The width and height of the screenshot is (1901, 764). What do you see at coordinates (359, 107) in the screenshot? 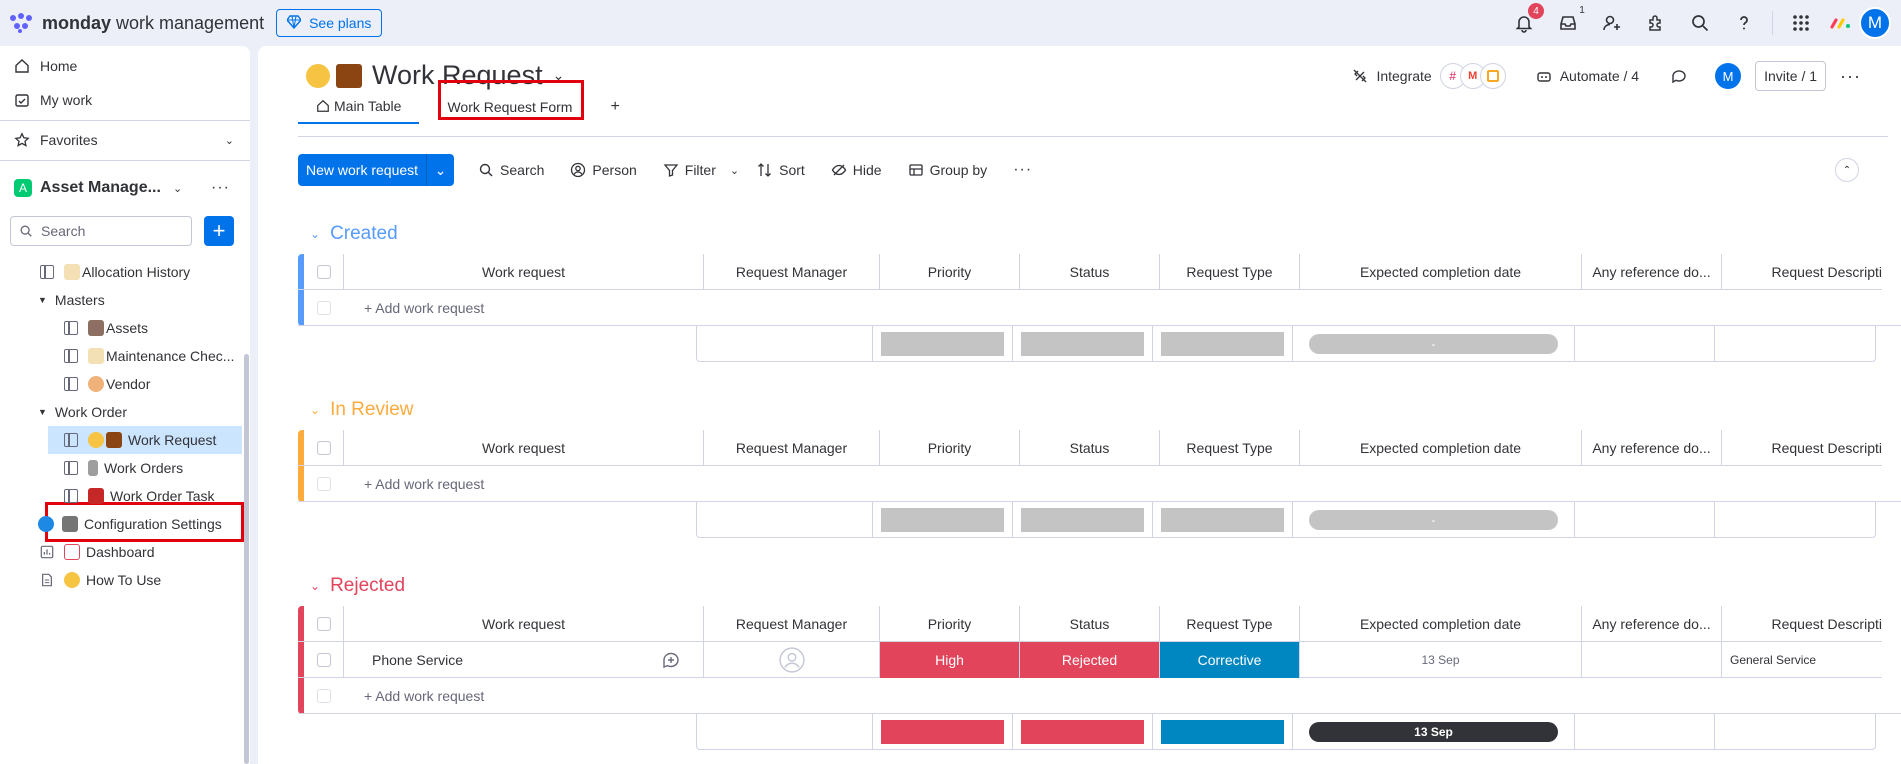
I see `tab-main-table: Main Table` at bounding box center [359, 107].